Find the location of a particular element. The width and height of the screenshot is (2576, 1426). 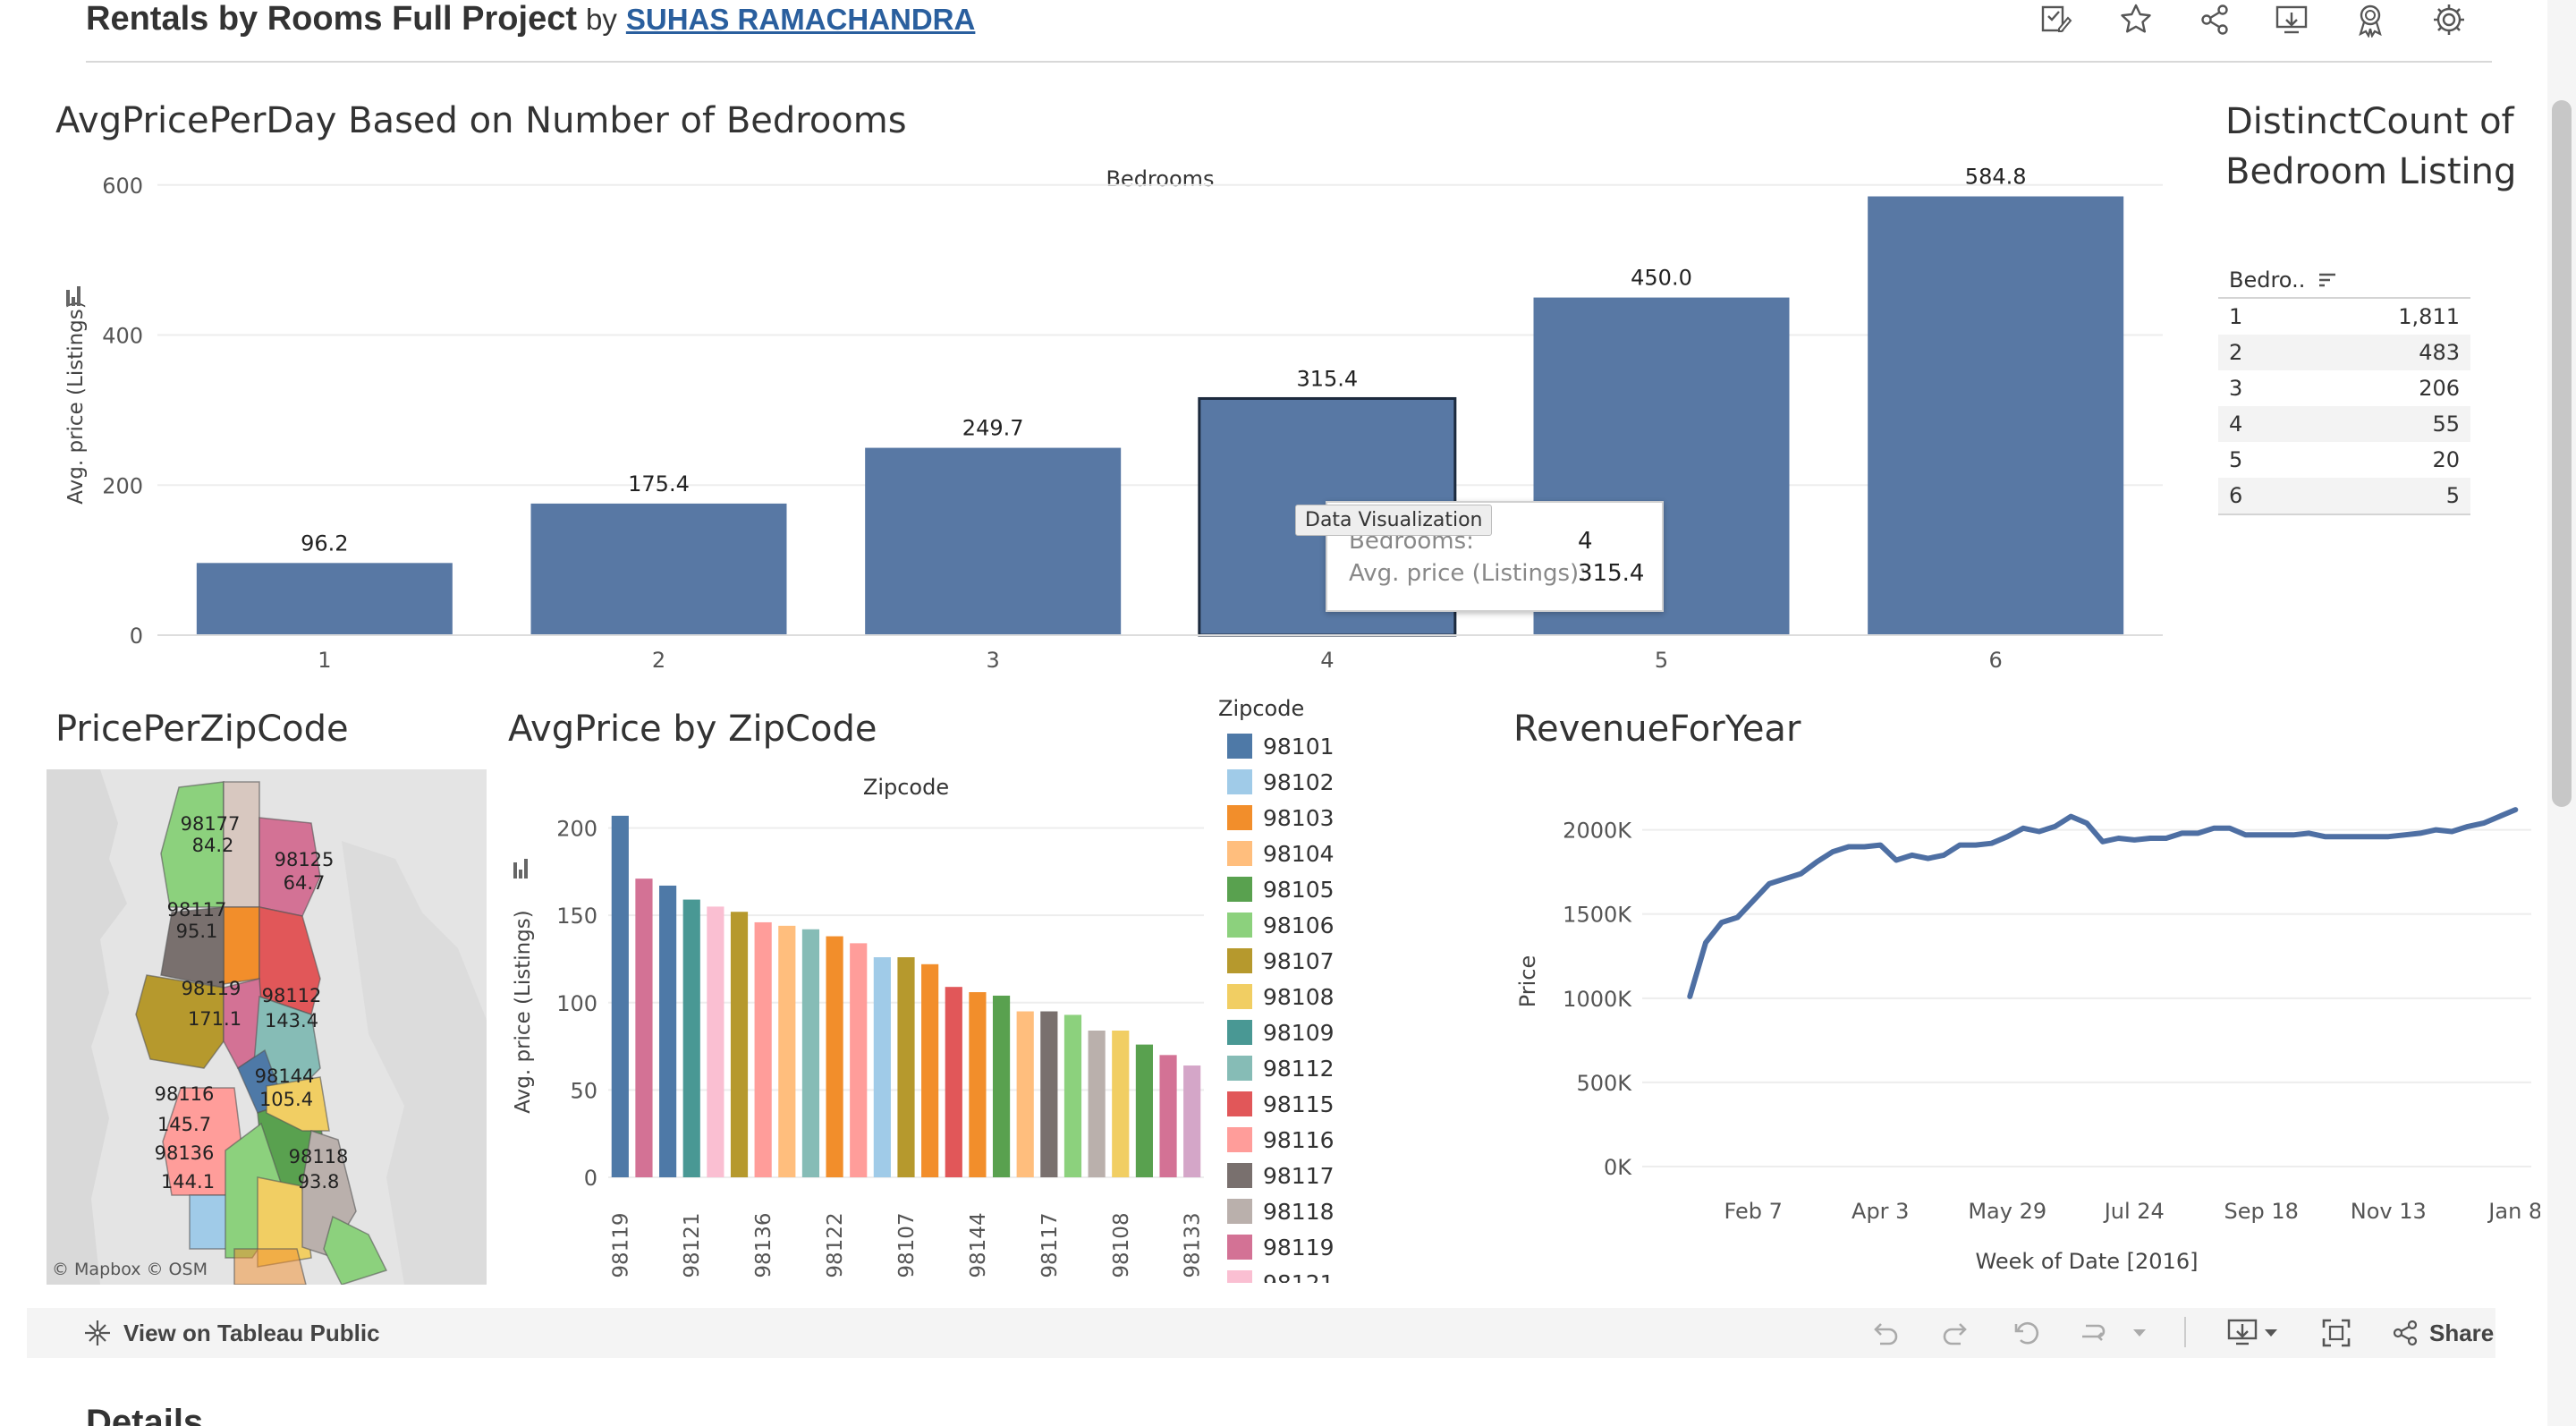

column-header-bedrooms: Bedro.. is located at coordinates (2267, 280).